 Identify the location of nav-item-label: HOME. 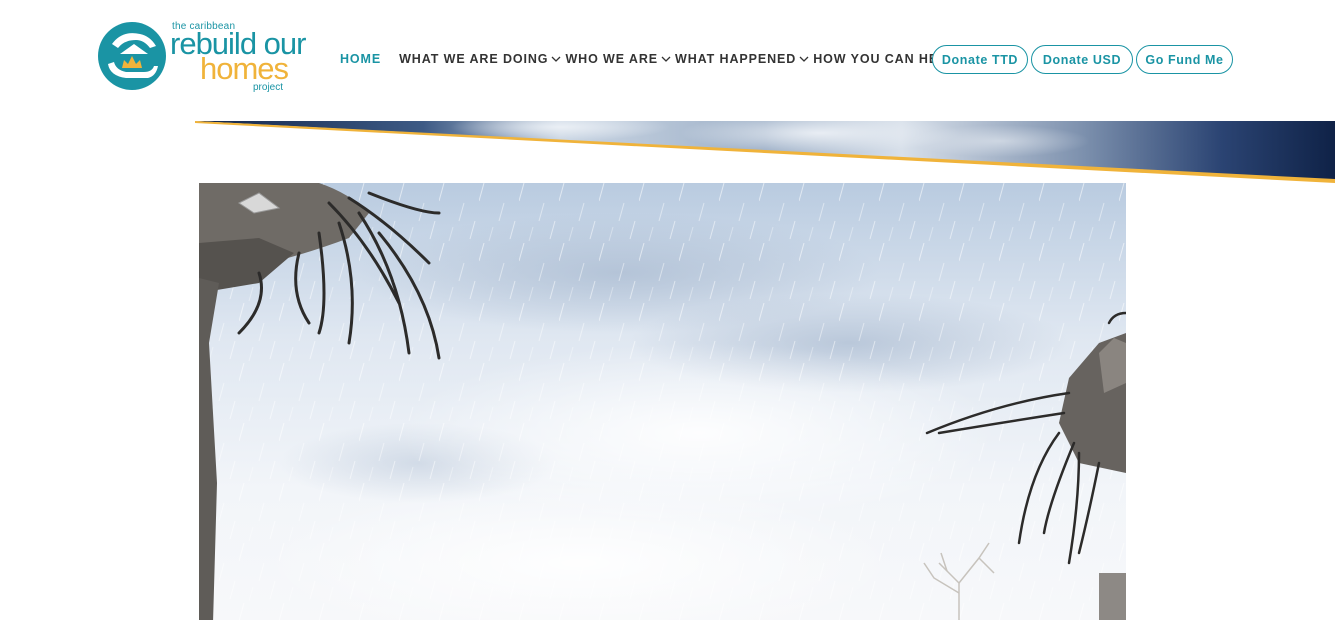
(361, 59).